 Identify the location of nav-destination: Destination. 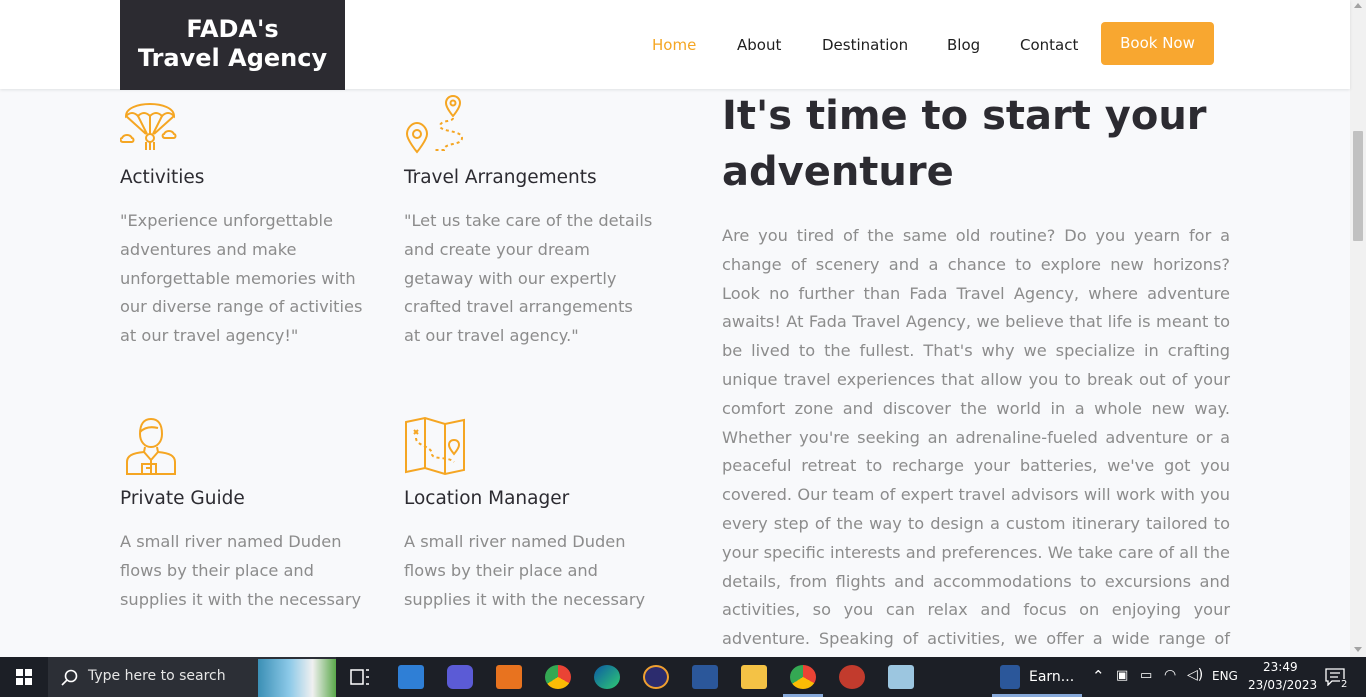
(865, 45).